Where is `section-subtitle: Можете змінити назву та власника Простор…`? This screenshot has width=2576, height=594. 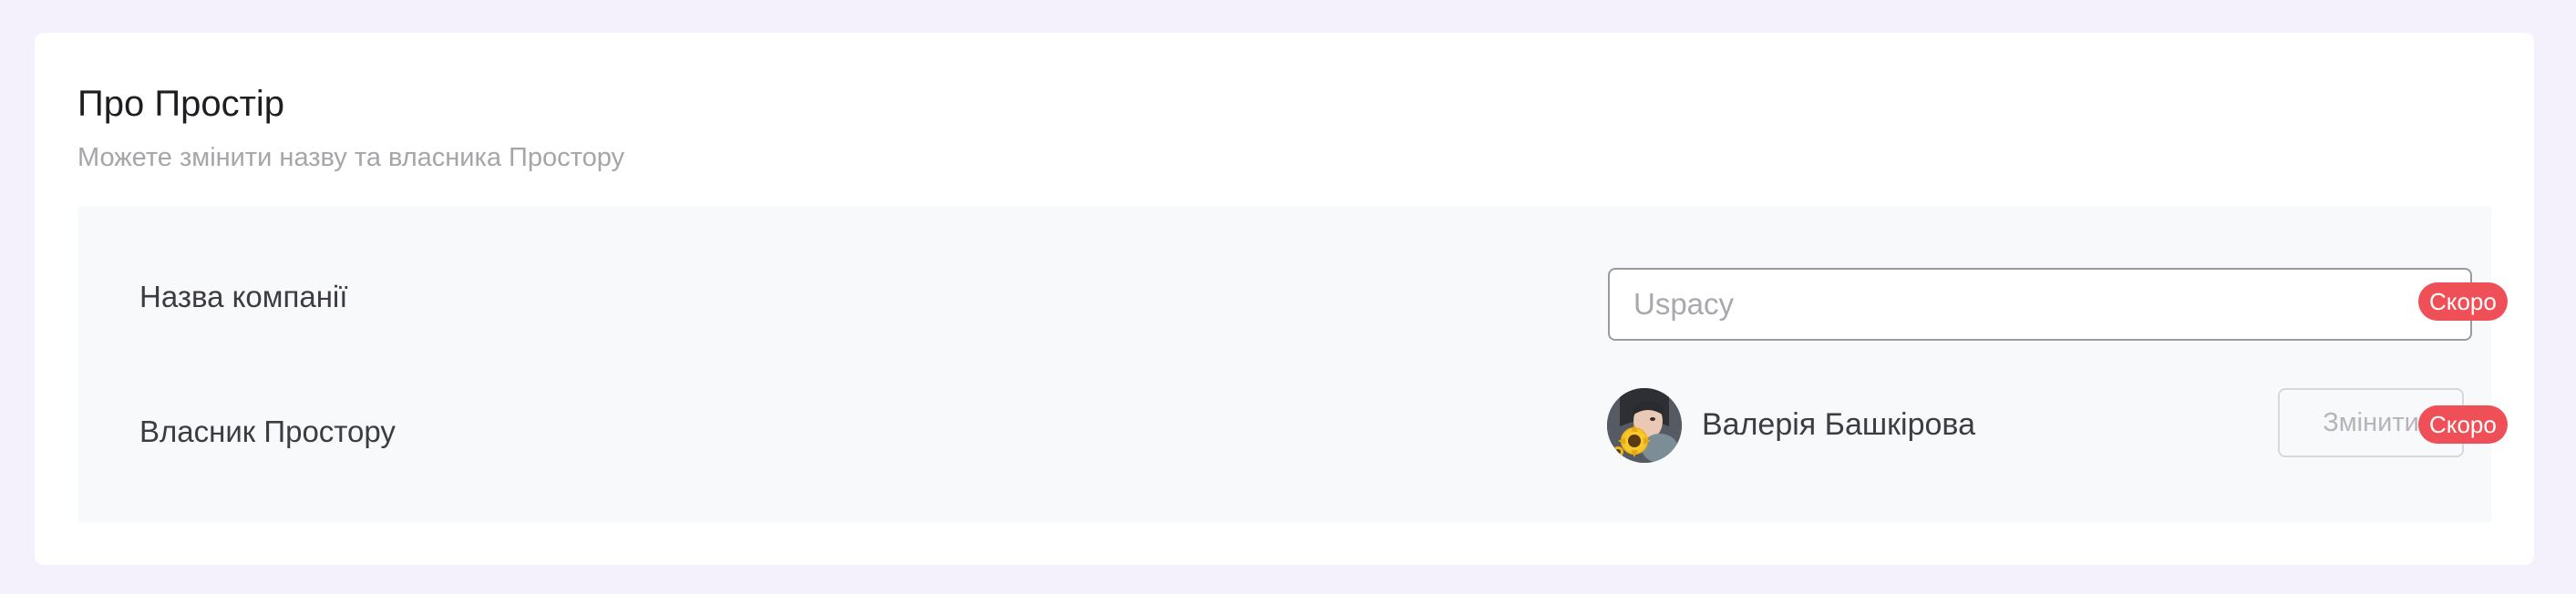 section-subtitle: Можете змінити назву та власника Простор… is located at coordinates (351, 158).